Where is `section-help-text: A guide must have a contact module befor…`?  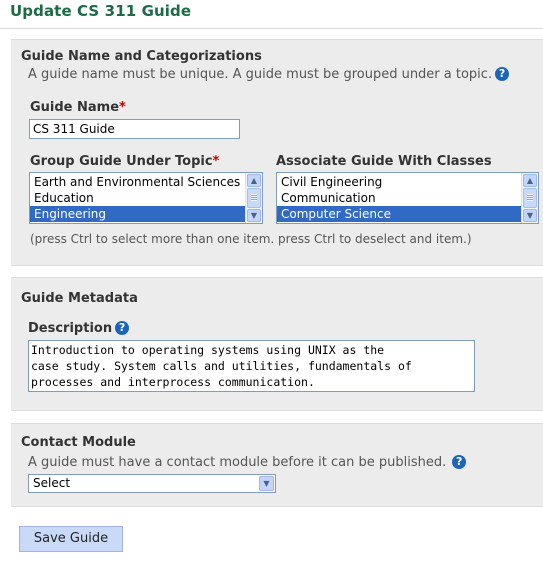
section-help-text: A guide must have a contact module befor… is located at coordinates (247, 462).